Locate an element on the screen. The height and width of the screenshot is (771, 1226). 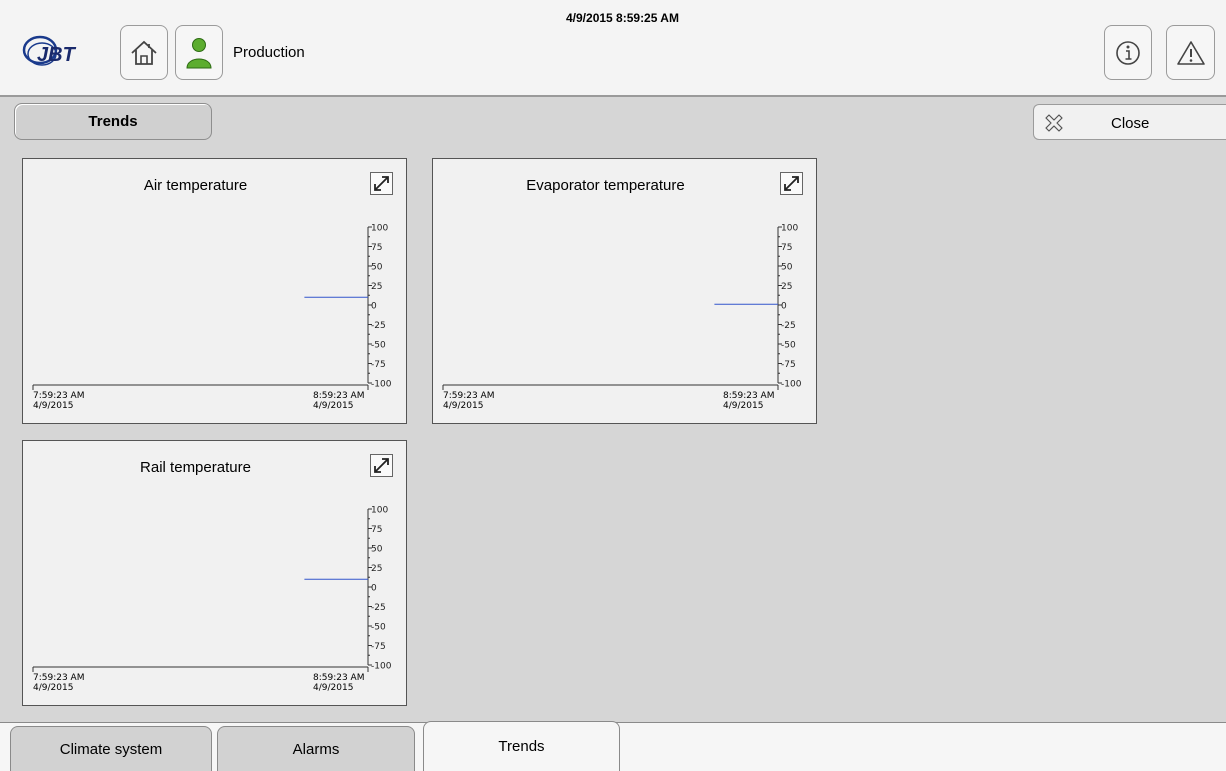
home-button is located at coordinates (144, 52).